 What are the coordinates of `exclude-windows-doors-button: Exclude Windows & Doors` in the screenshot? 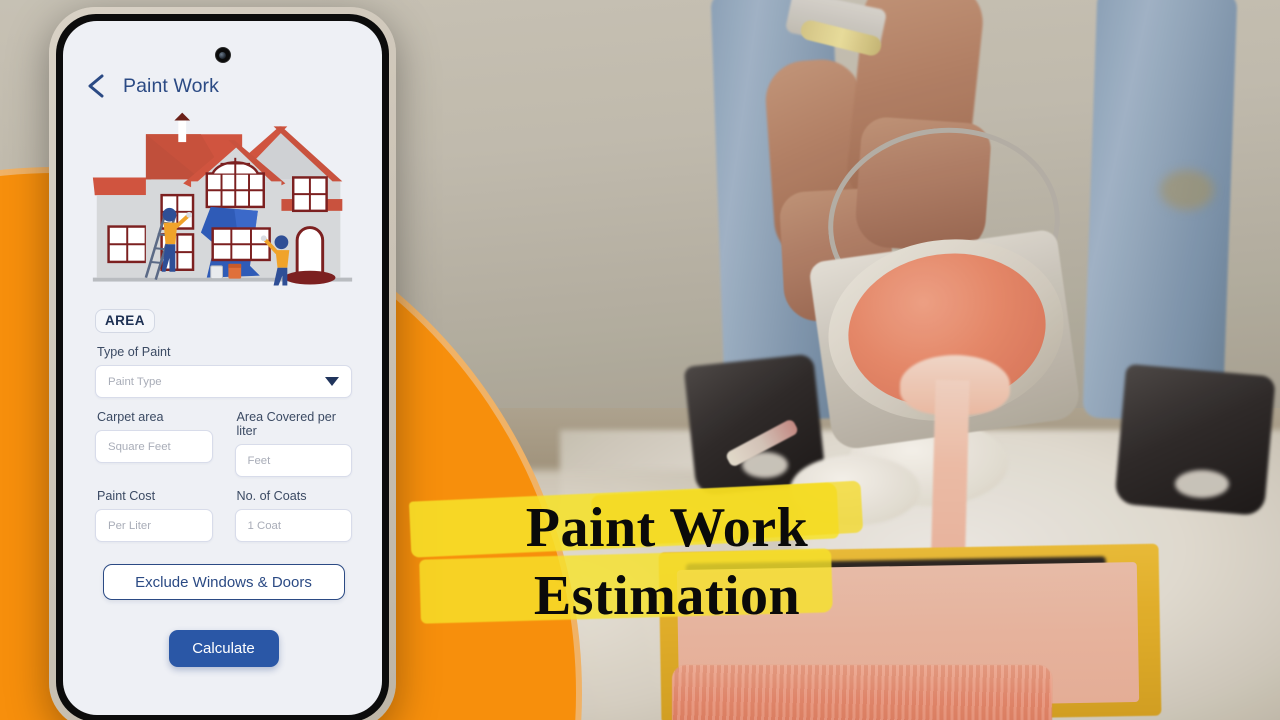 It's located at (223, 582).